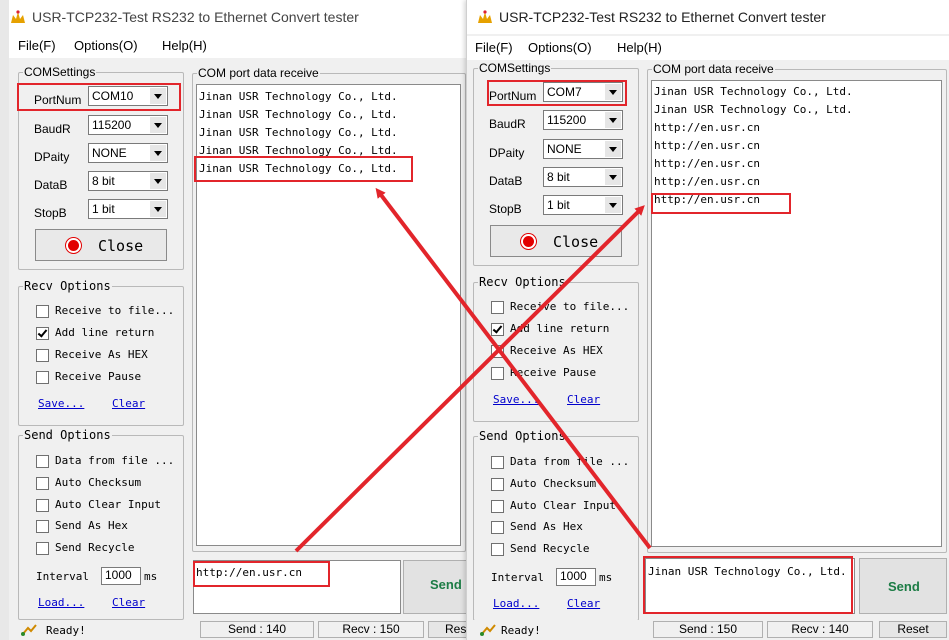 This screenshot has width=949, height=640. I want to click on receive-legend: COM port data receive, so click(713, 69).